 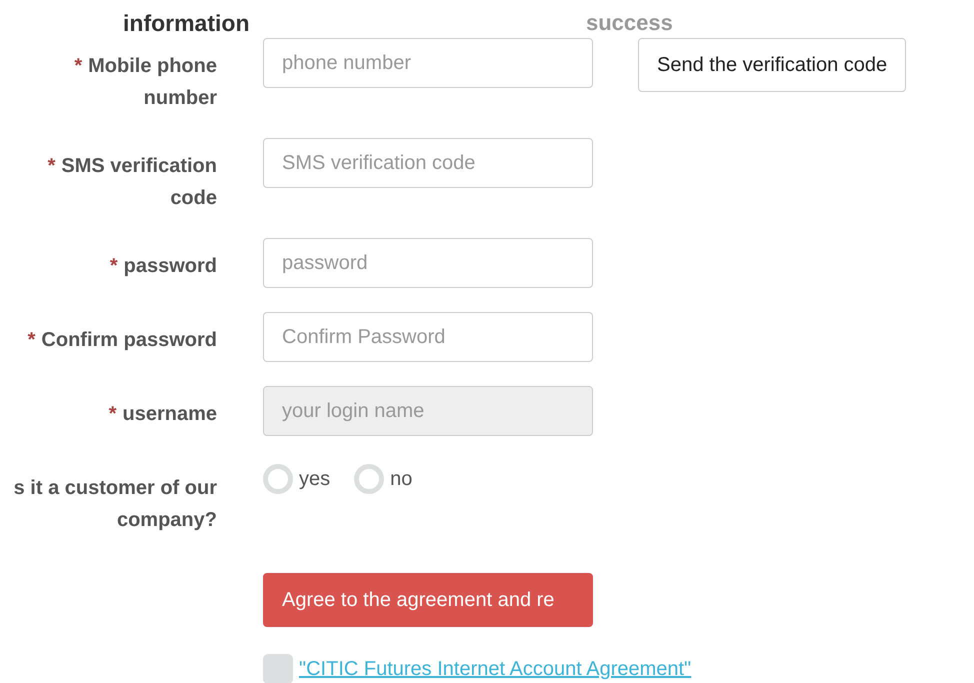 What do you see at coordinates (139, 182) in the screenshot?
I see `field-label: SMS verification code` at bounding box center [139, 182].